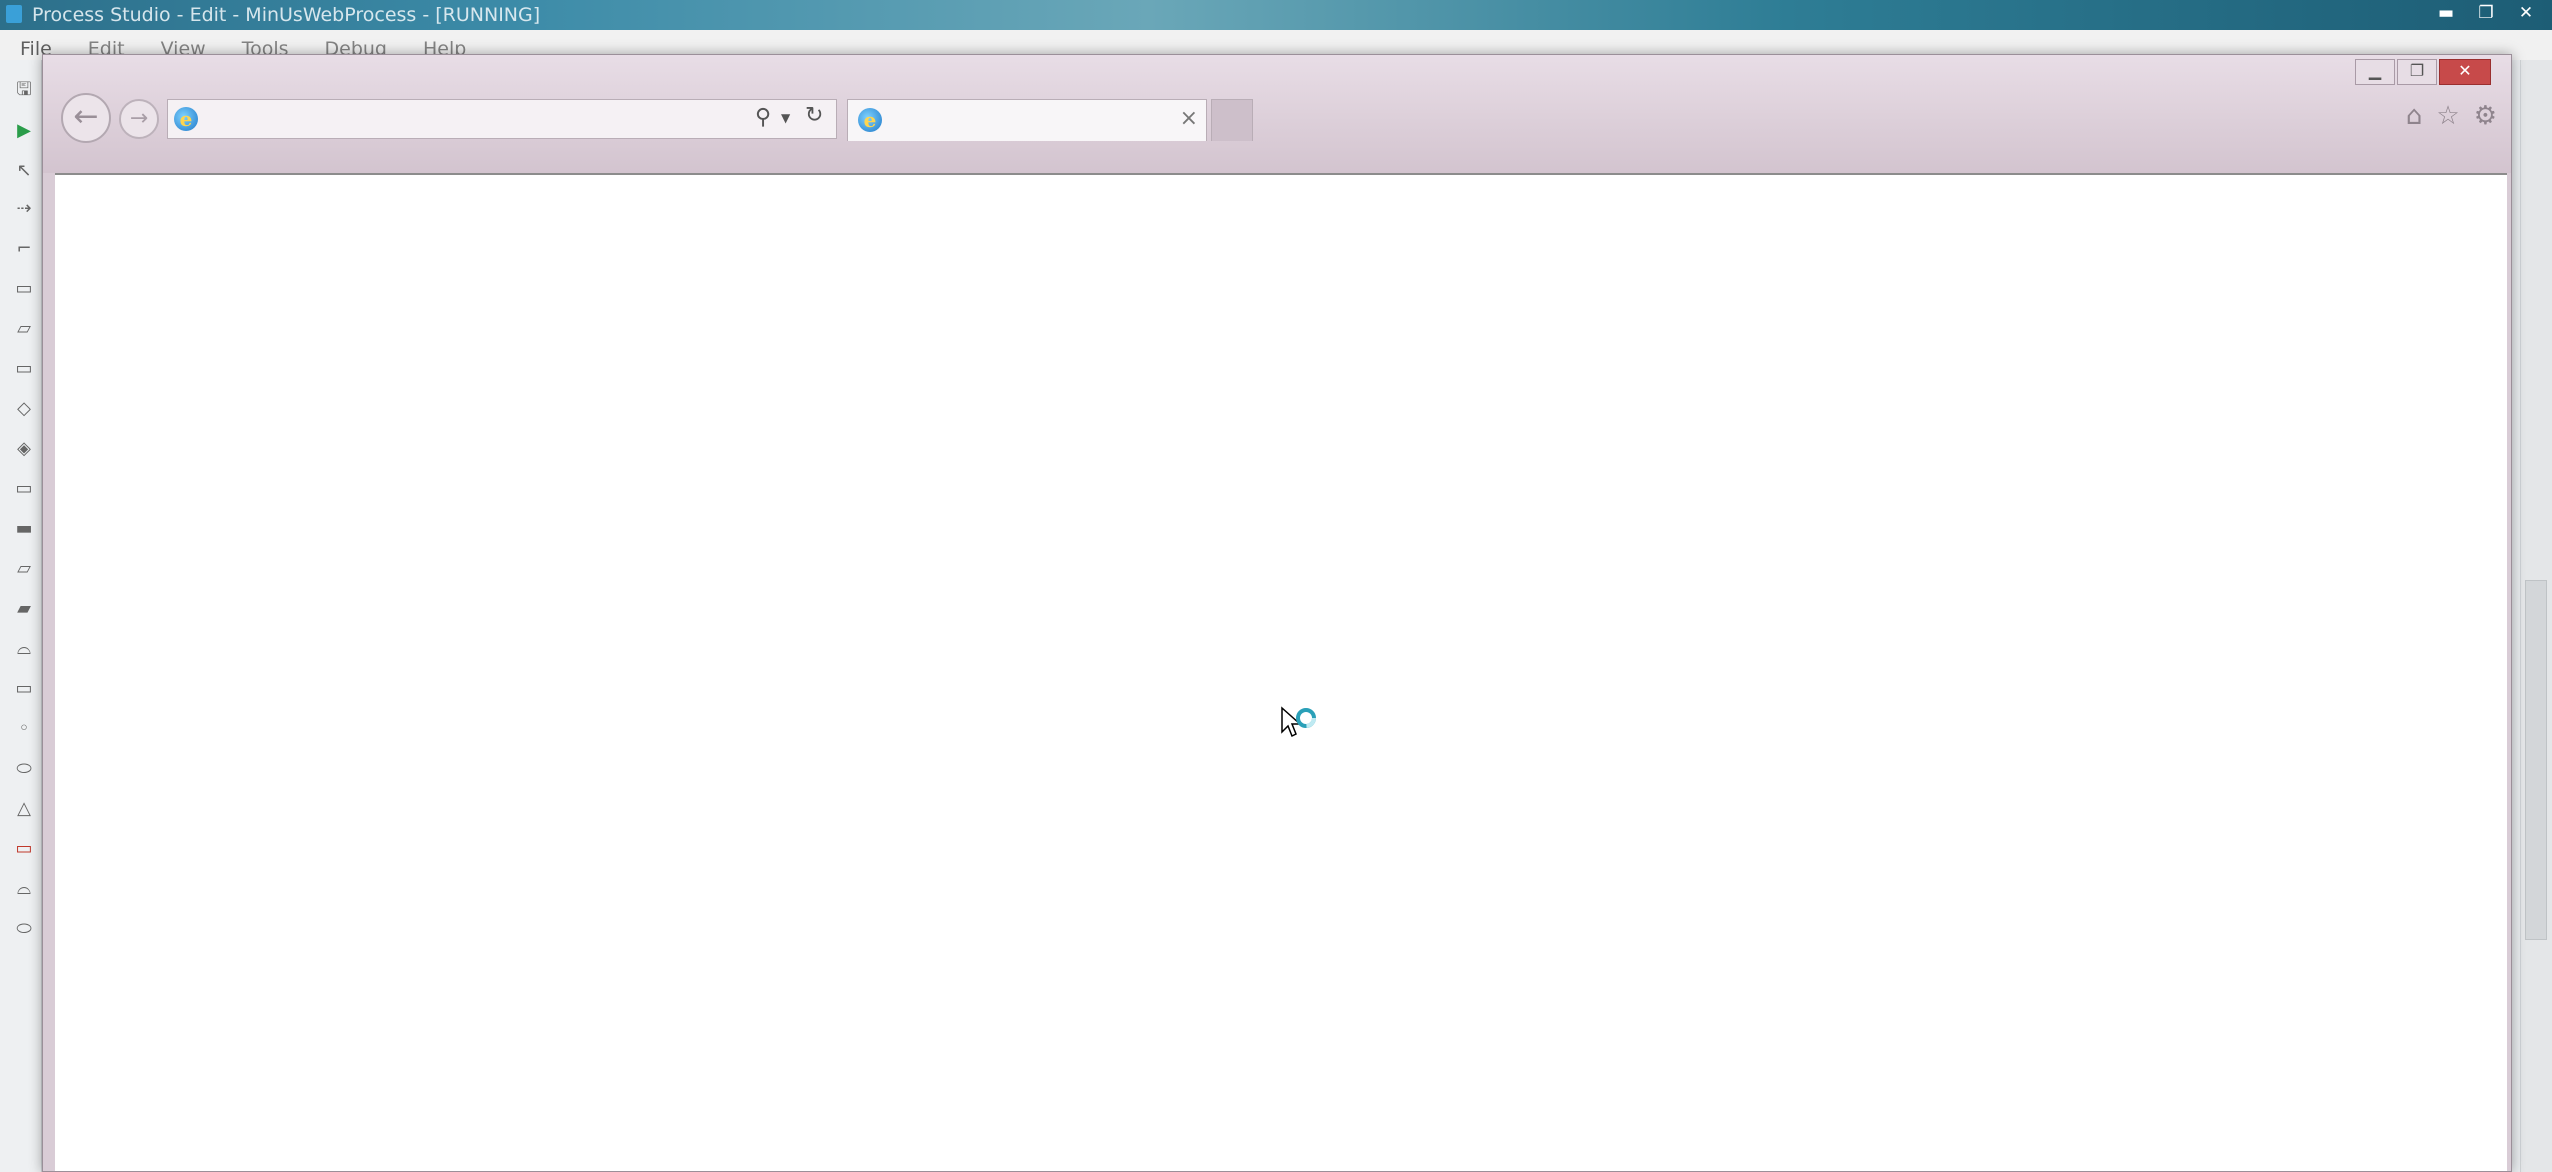  I want to click on favorites-star-icon: ☆, so click(2447, 116).